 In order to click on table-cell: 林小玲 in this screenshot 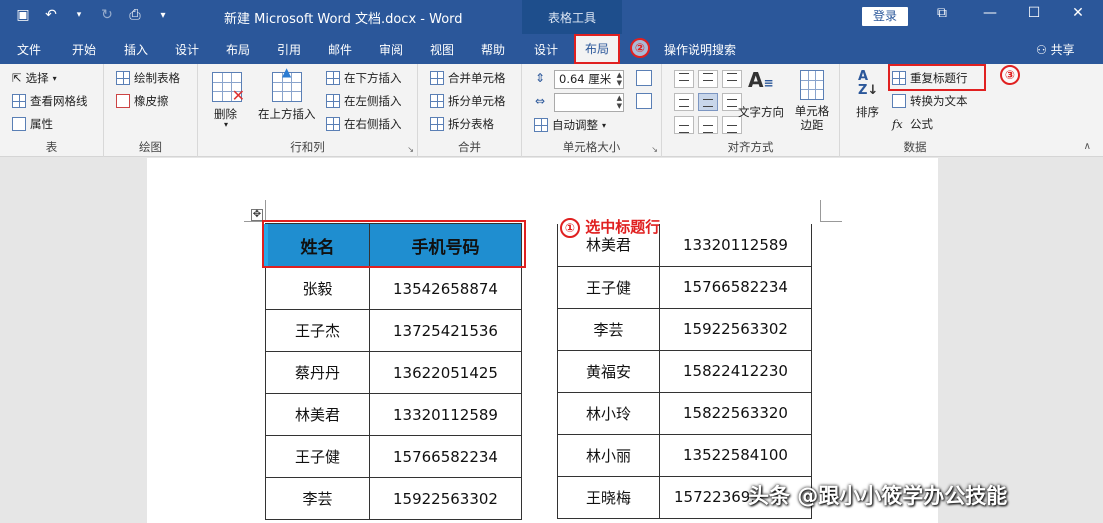, I will do `click(608, 413)`.